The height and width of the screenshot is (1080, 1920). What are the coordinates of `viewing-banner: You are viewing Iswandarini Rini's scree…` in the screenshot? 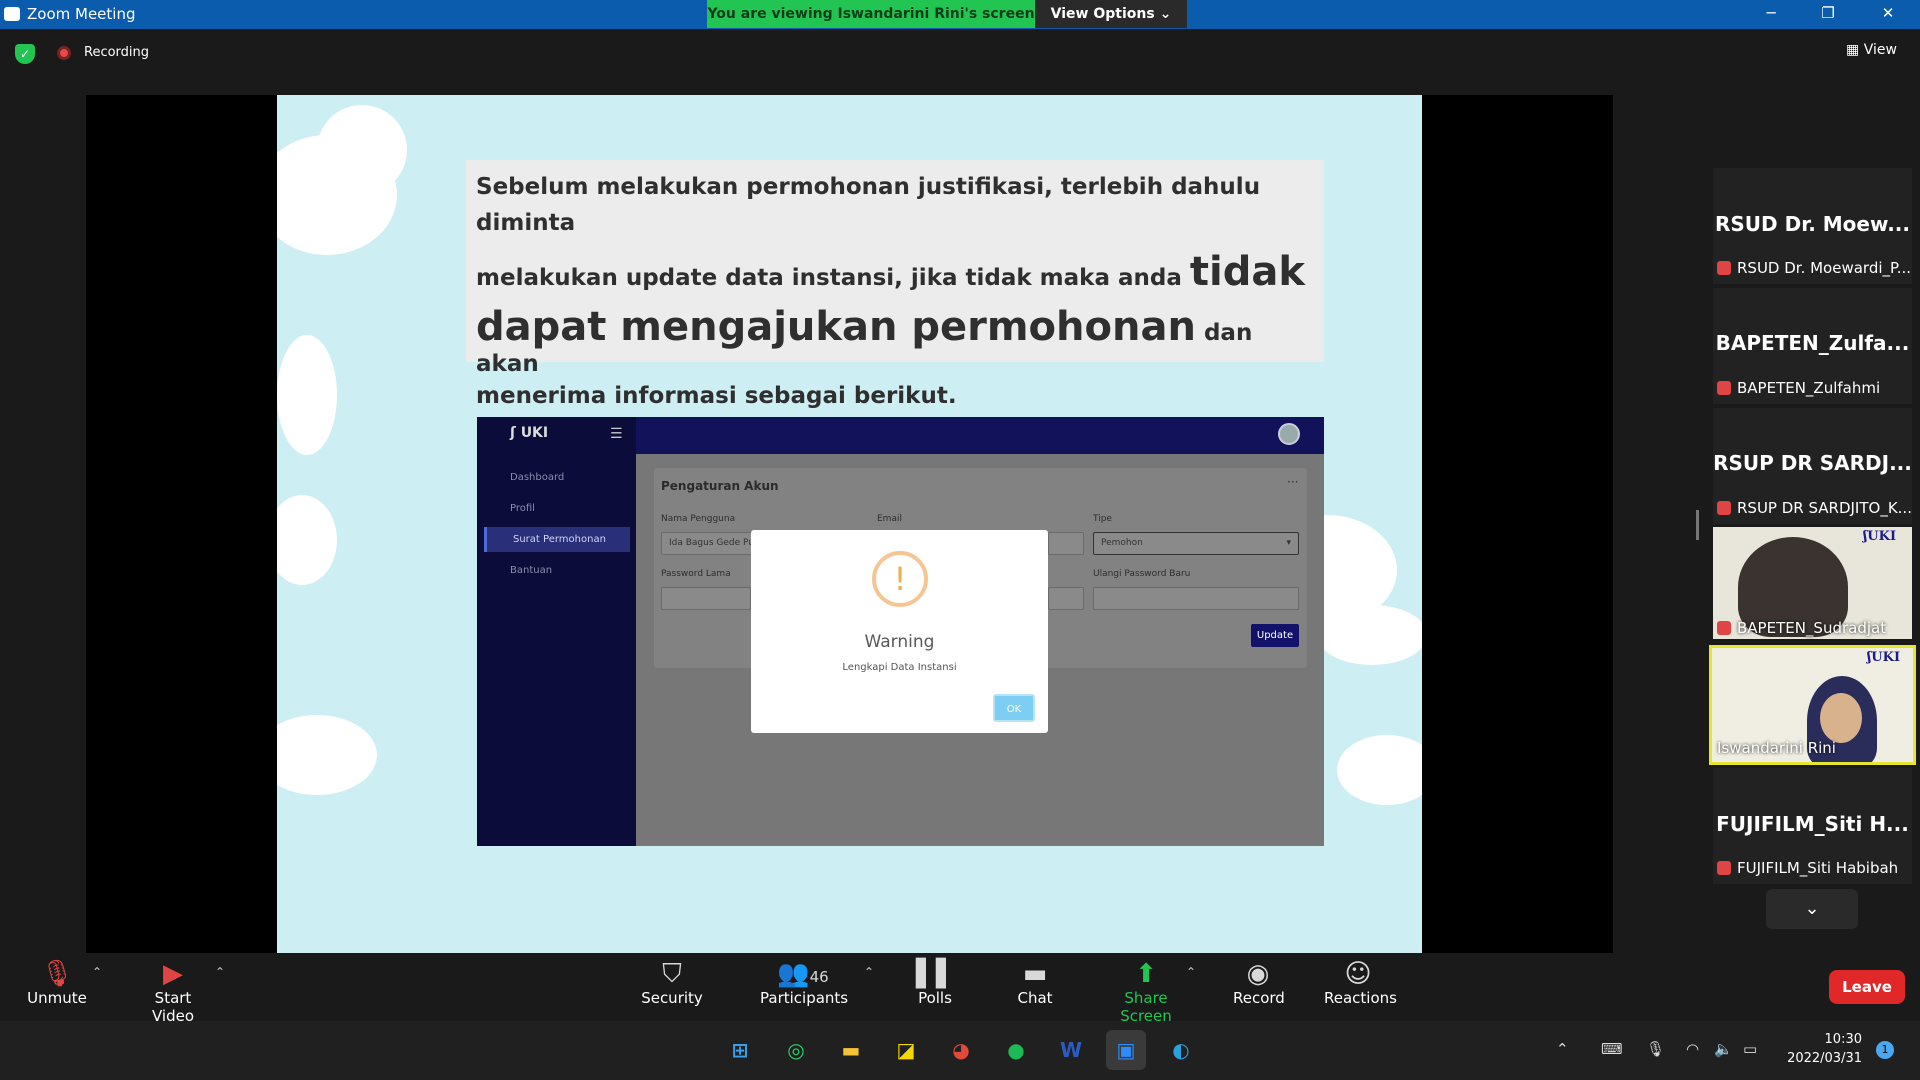 It's located at (871, 14).